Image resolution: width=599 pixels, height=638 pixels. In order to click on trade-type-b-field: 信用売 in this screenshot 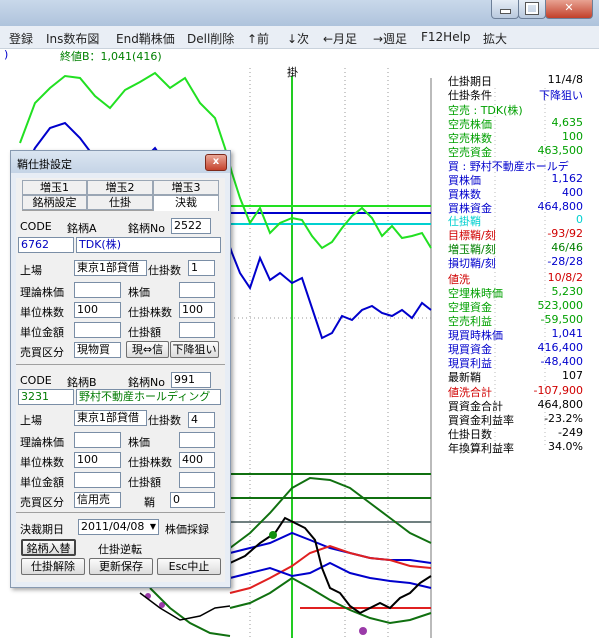, I will do `click(97, 500)`.